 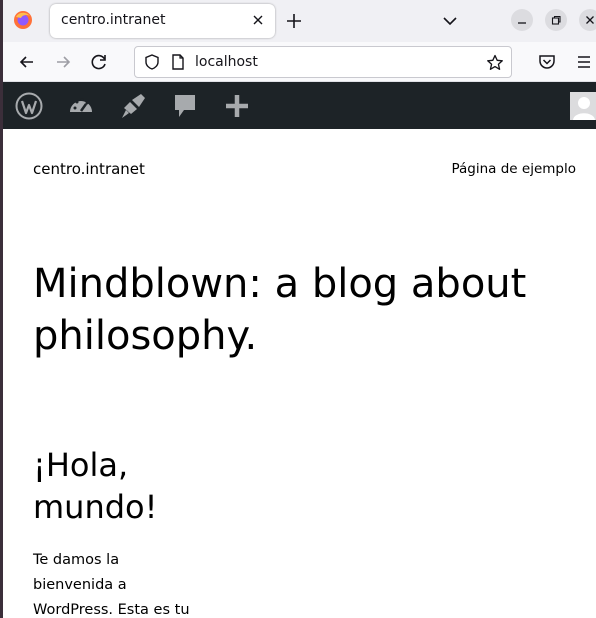 I want to click on forward-arrow-icon, so click(x=63, y=62).